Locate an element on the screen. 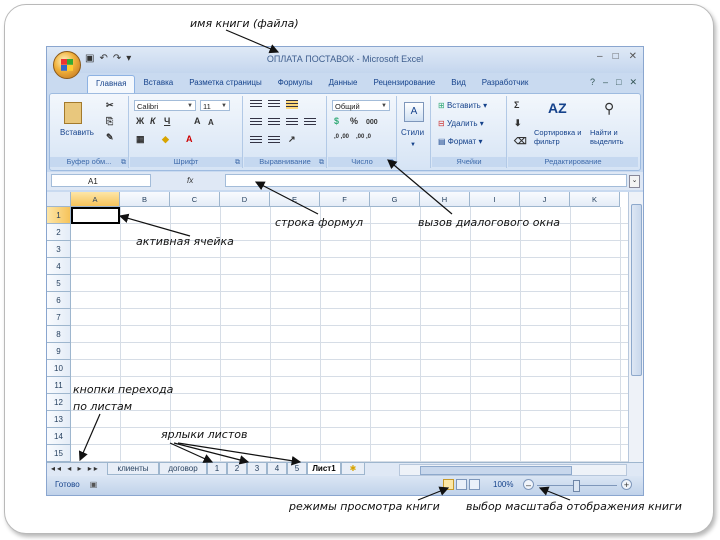  row-header-6: 6 is located at coordinates (59, 300).